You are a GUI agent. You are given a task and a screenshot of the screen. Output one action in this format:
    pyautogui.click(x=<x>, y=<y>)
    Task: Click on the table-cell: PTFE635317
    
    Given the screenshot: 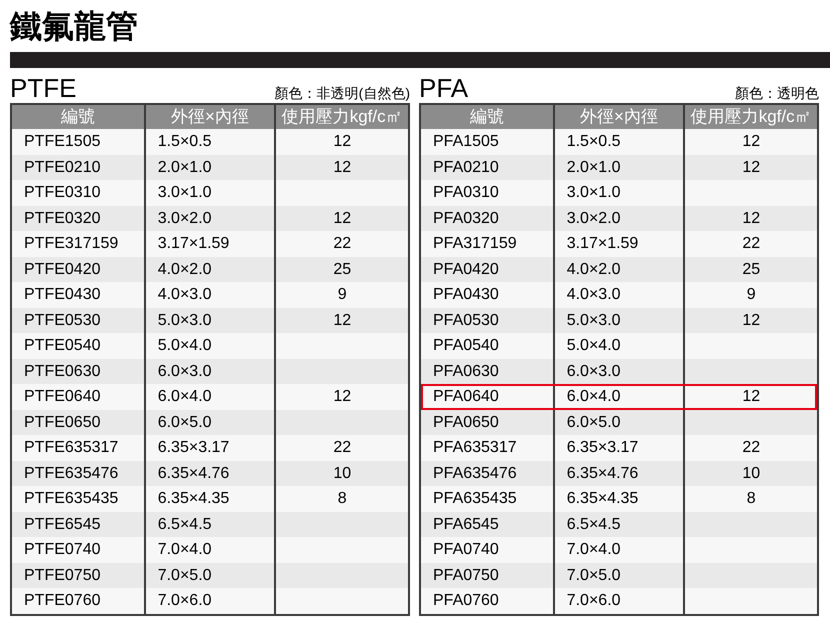 What is the action you would take?
    pyautogui.click(x=71, y=447)
    